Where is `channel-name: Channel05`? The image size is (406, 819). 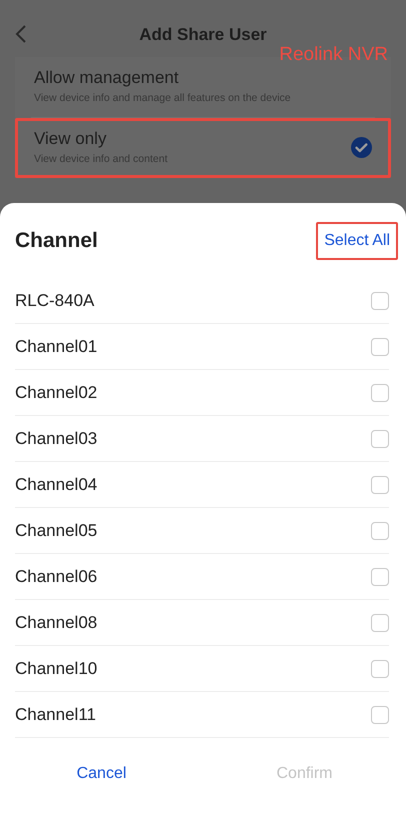 channel-name: Channel05 is located at coordinates (56, 530).